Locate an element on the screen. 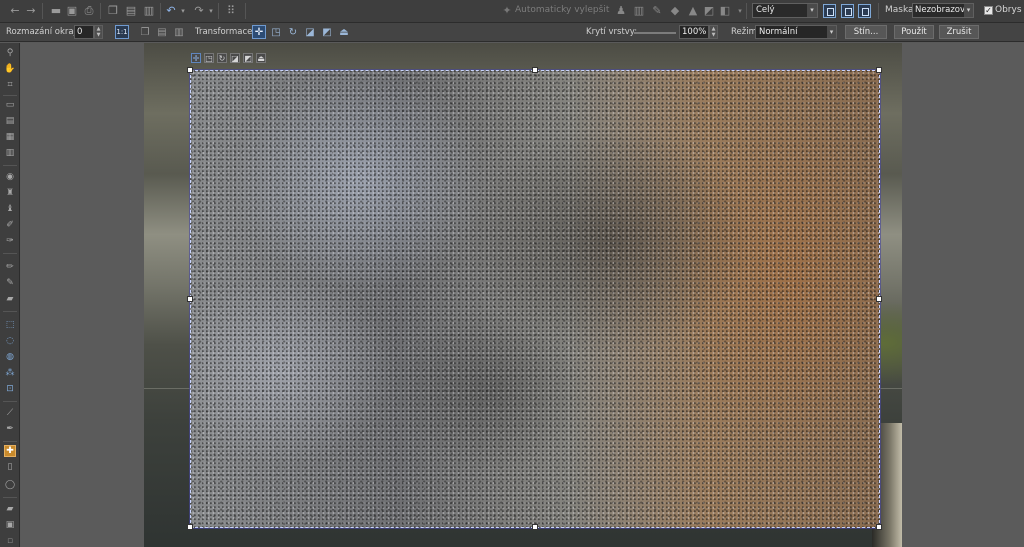 This screenshot has height=547, width=1024. resize-handle-right is located at coordinates (879, 299).